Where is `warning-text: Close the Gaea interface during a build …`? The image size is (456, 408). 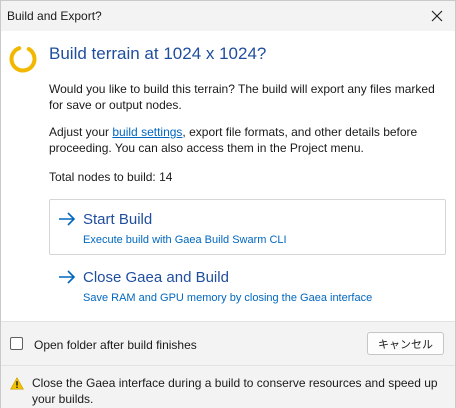 warning-text: Close the Gaea interface during a build … is located at coordinates (235, 391).